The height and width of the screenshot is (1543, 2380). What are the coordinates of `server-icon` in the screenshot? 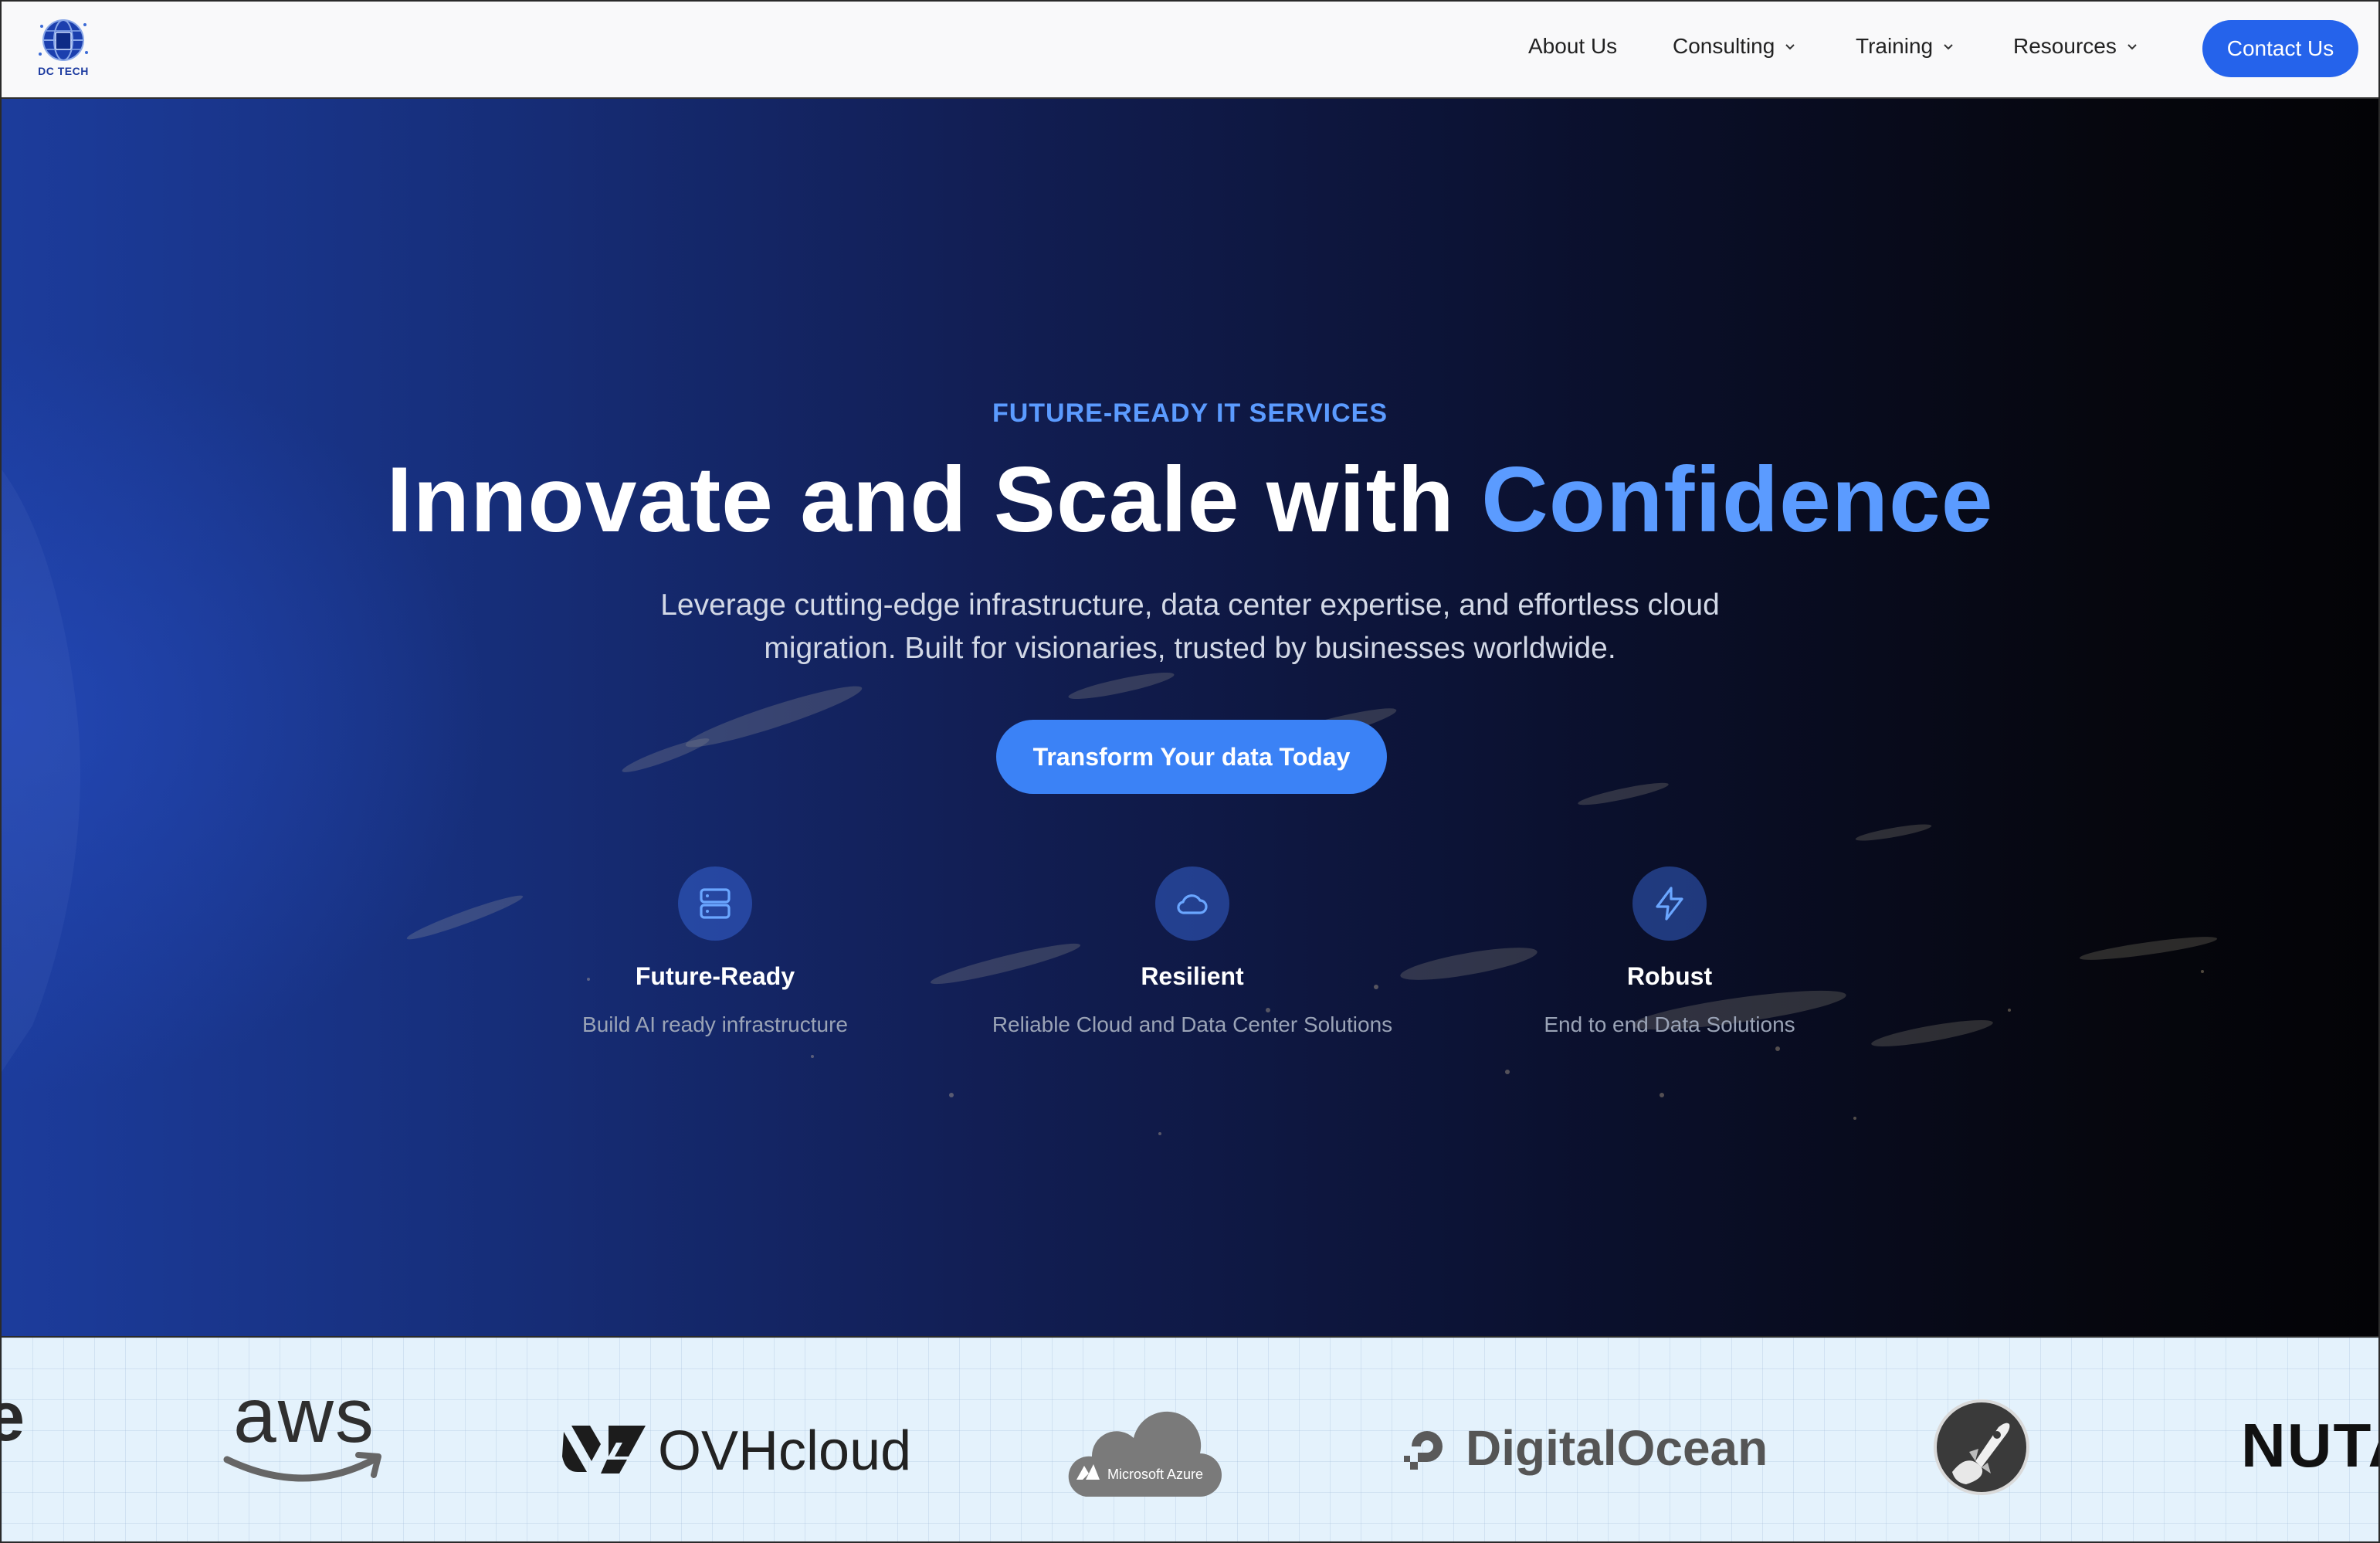 It's located at (715, 903).